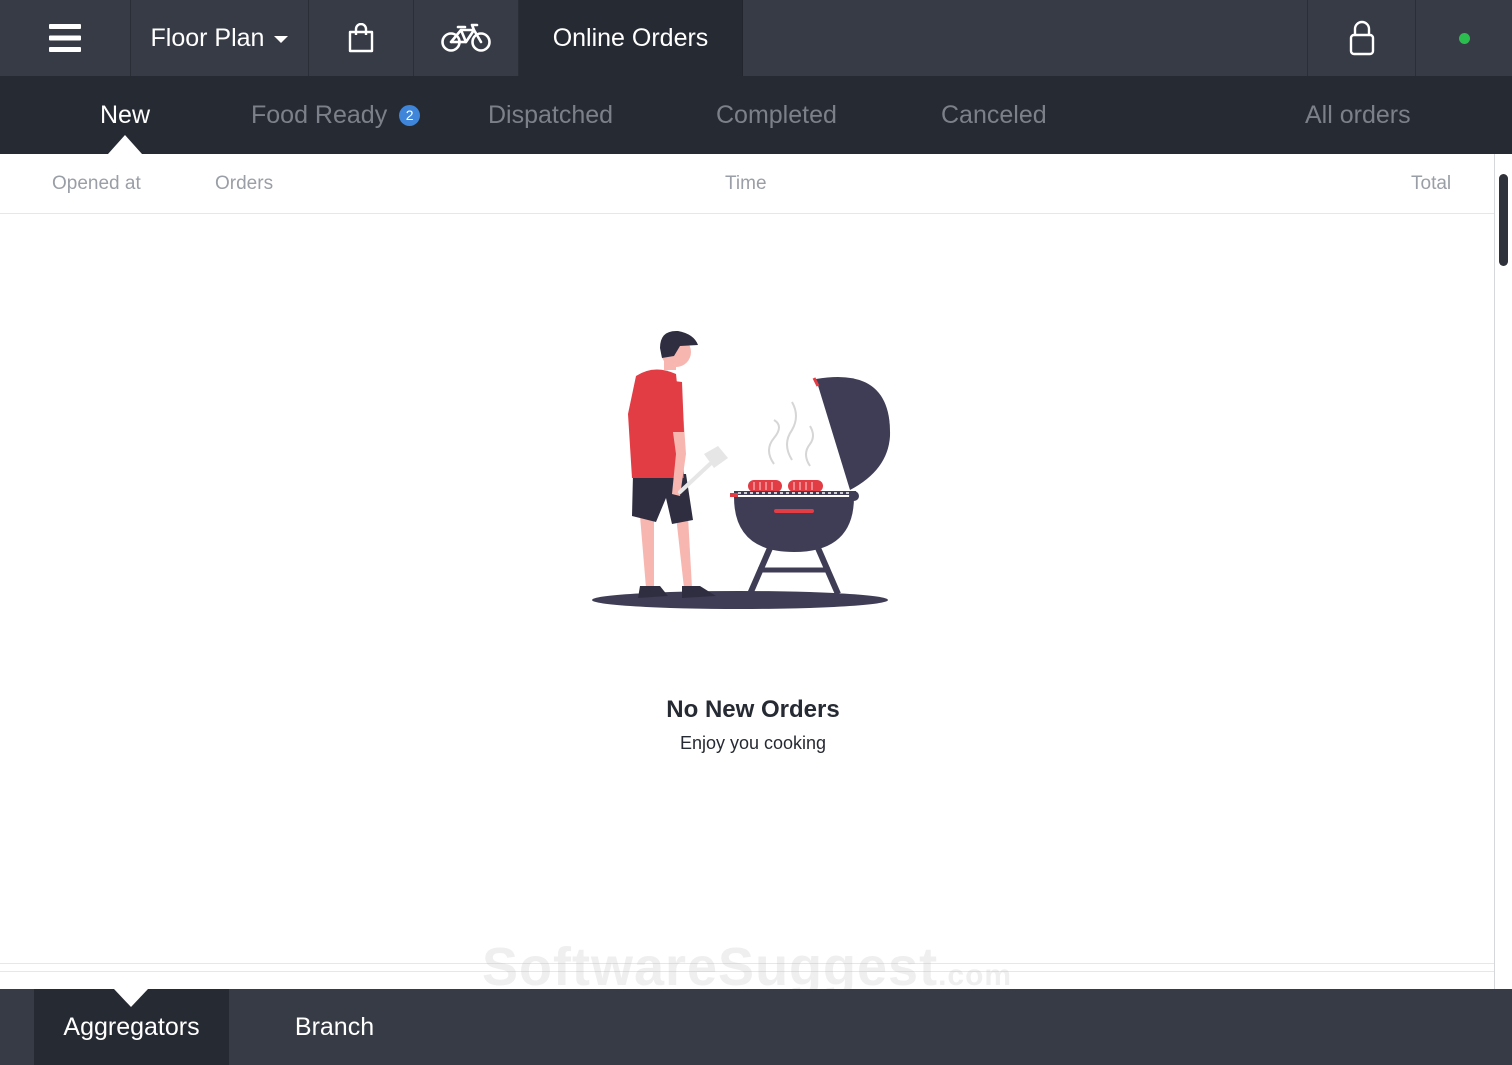  Describe the element at coordinates (207, 37) in the screenshot. I see `floor-plan-label: Floor Plan` at that location.